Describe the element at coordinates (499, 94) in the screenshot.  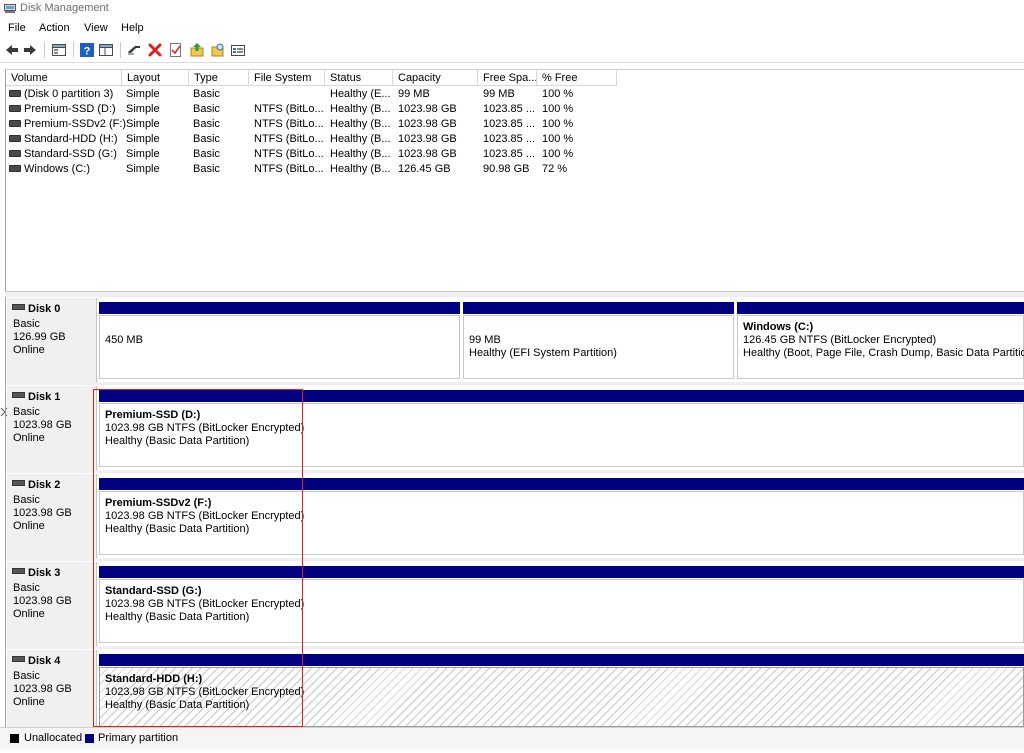
I see `free-space-cell: 99 MB` at that location.